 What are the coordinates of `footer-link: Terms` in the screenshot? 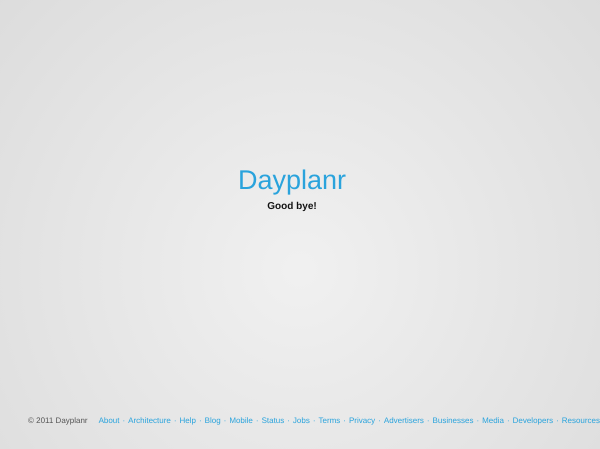 It's located at (329, 421).